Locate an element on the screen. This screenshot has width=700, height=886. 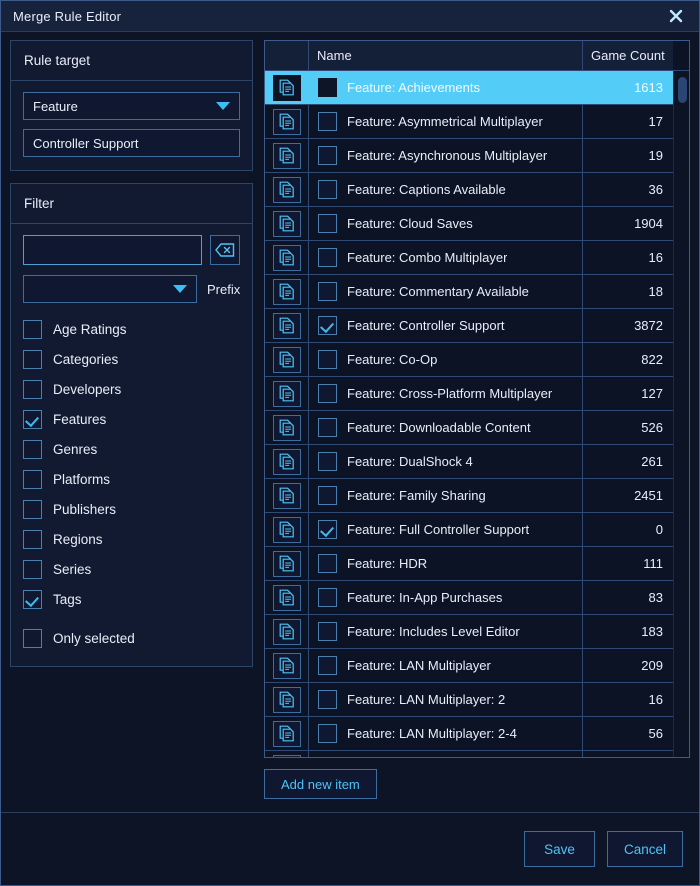
add-new-item-button: Add new item is located at coordinates (320, 784).